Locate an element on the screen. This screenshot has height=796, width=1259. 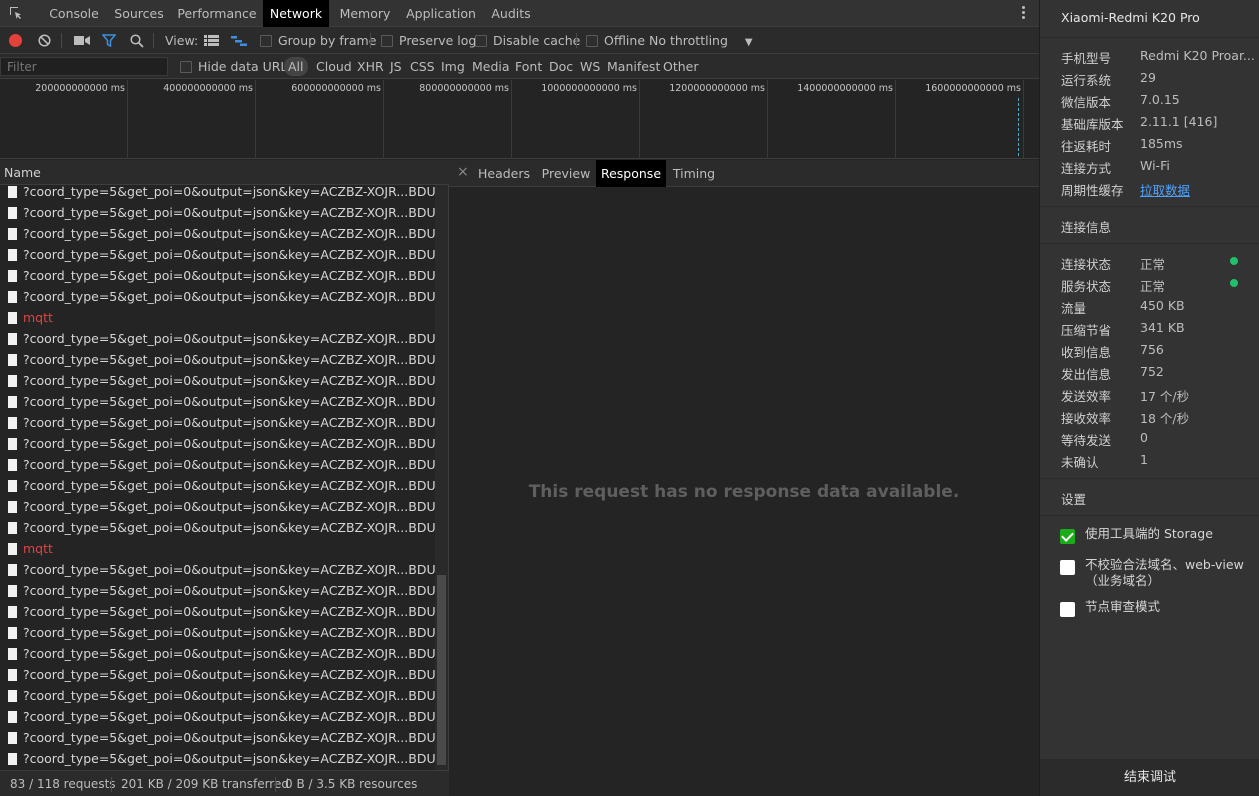
tab-response: Response is located at coordinates (631, 173).